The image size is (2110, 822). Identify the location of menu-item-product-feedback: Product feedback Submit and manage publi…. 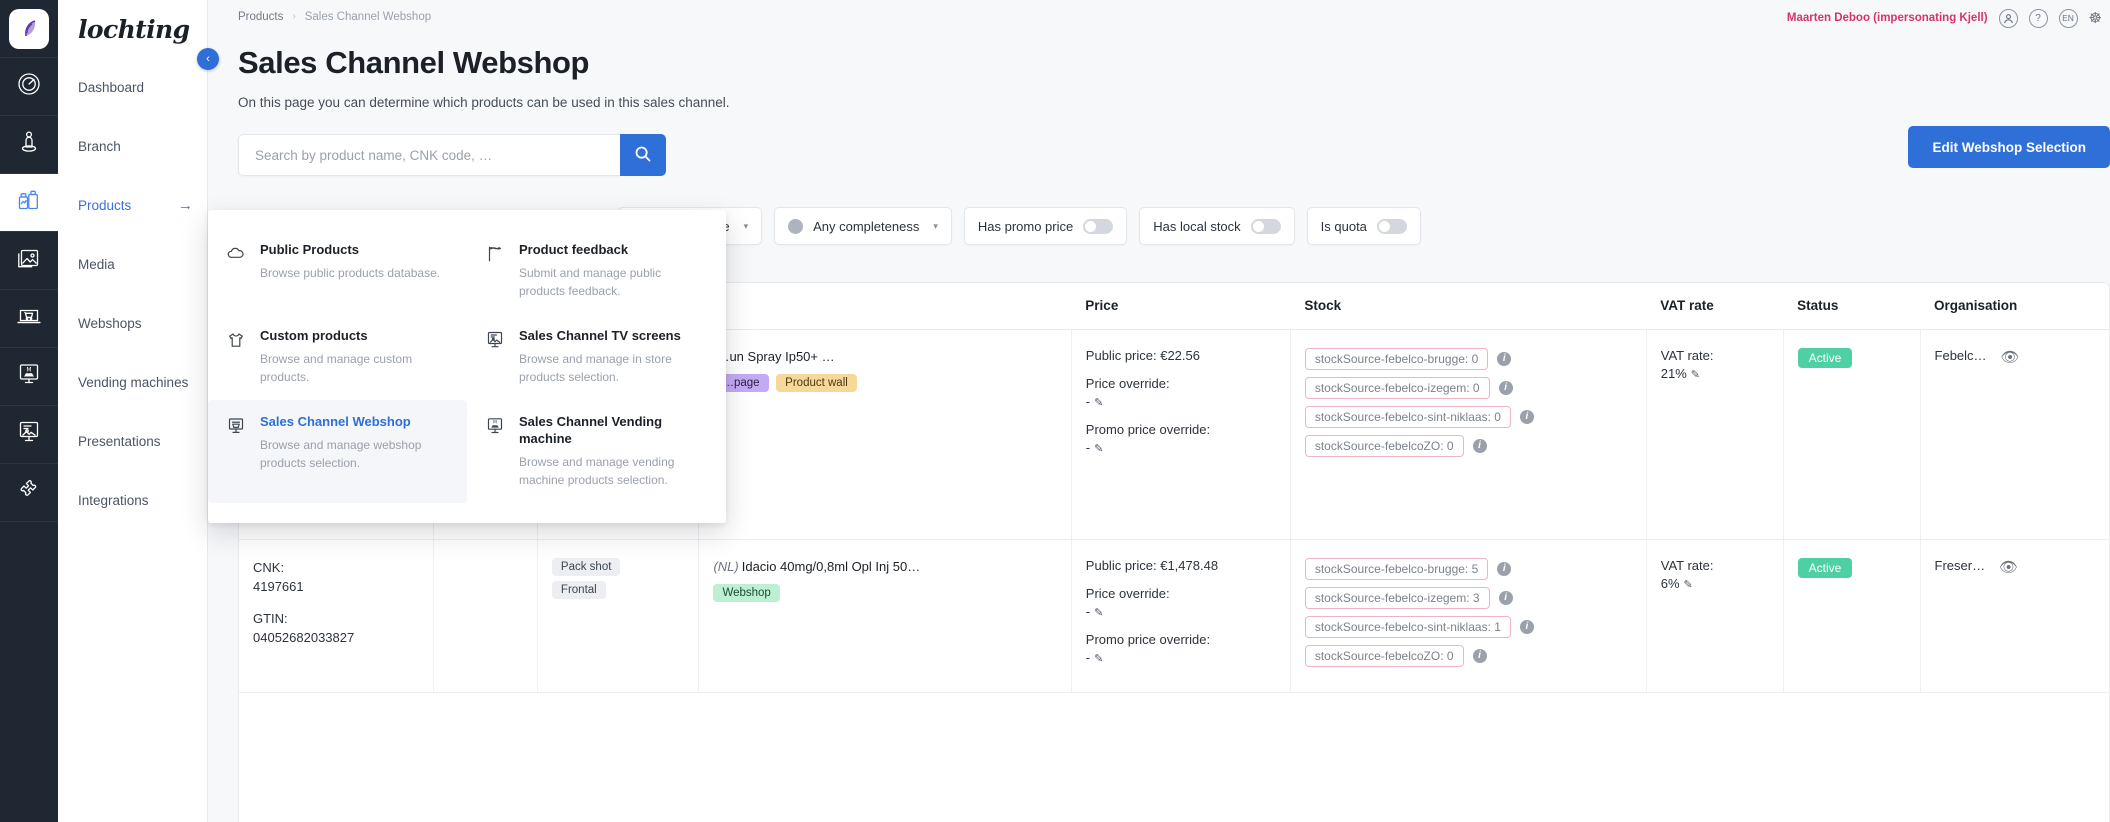
(596, 271).